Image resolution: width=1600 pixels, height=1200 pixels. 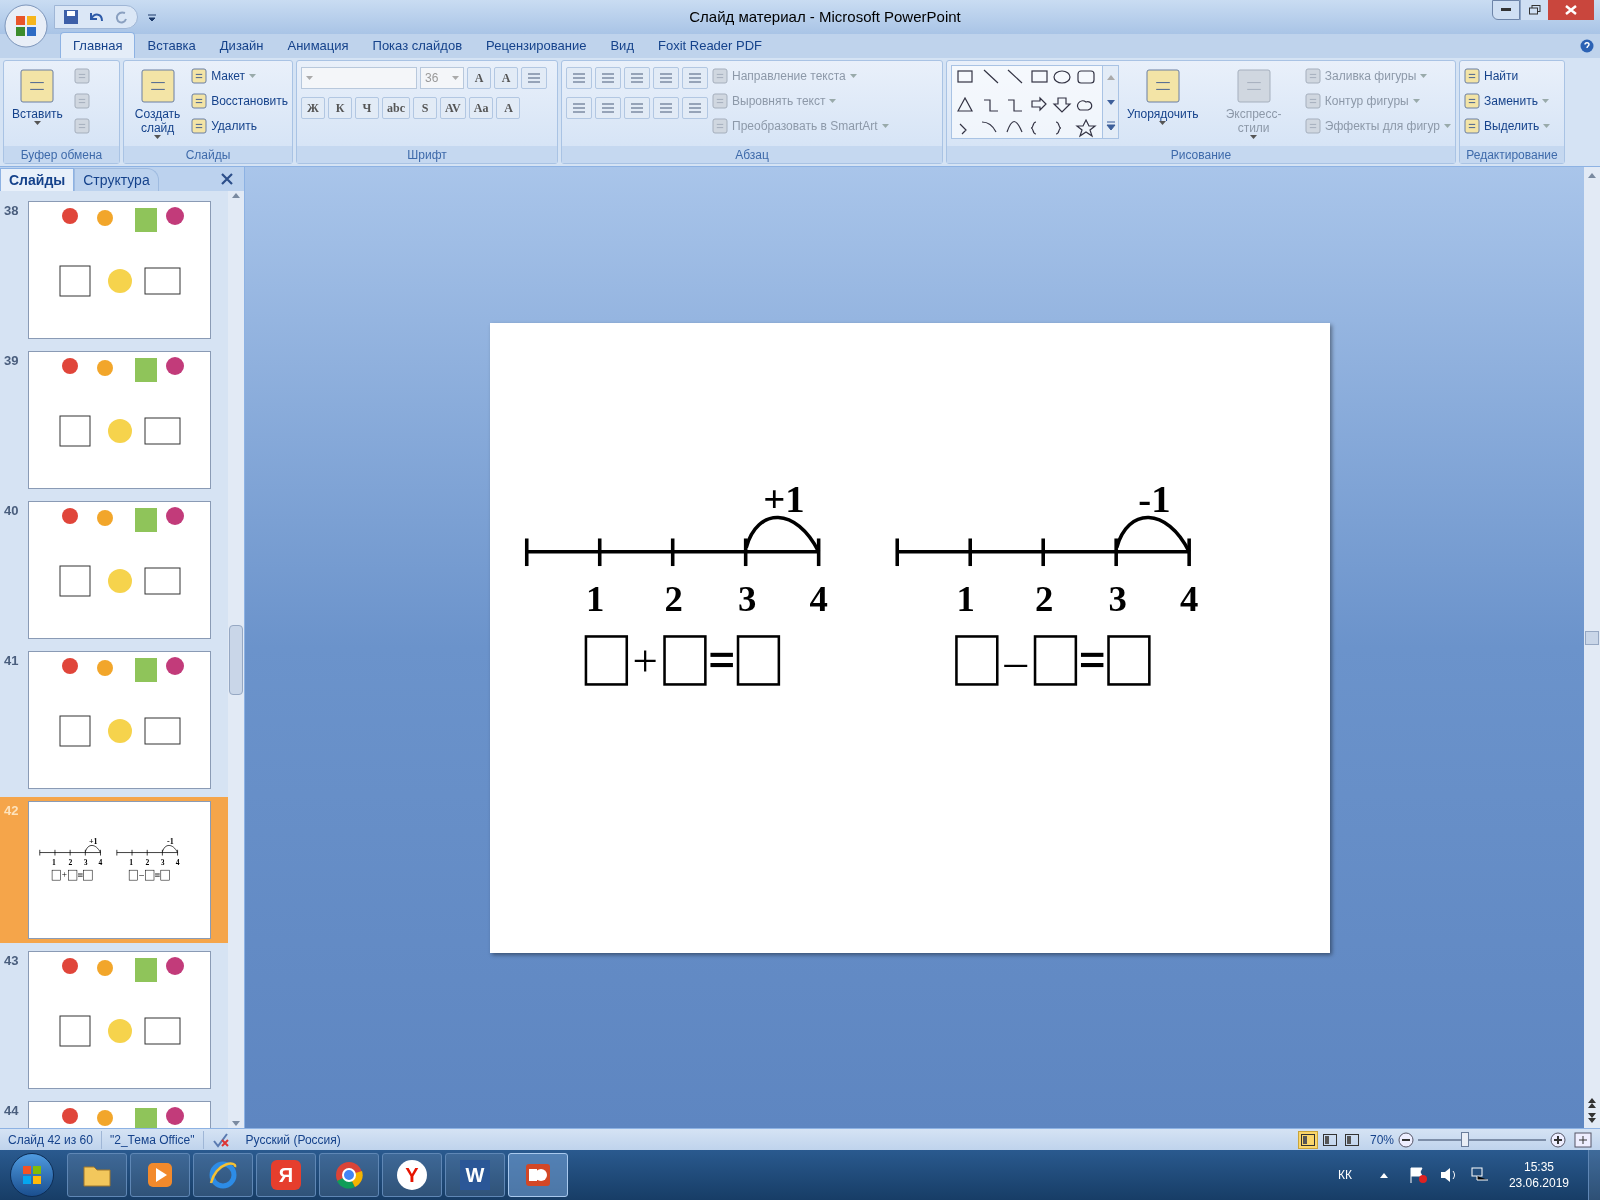 What do you see at coordinates (119, 870) in the screenshot?
I see `slide-thumbnail: +1 1 2 3 4 + -1 1 2 3 4 –` at bounding box center [119, 870].